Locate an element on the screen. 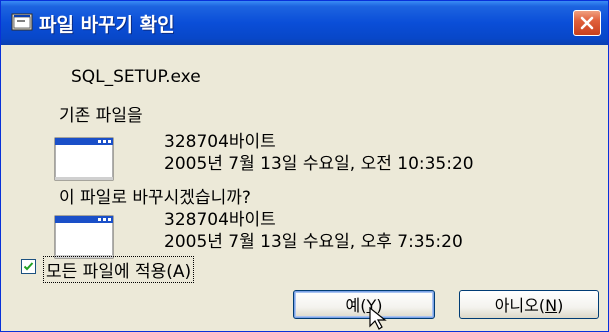 This screenshot has height=332, width=609. replacement-file-info: 328704바이트 2005년 7월 13일 수요일, 오후 7:35:20 is located at coordinates (313, 231).